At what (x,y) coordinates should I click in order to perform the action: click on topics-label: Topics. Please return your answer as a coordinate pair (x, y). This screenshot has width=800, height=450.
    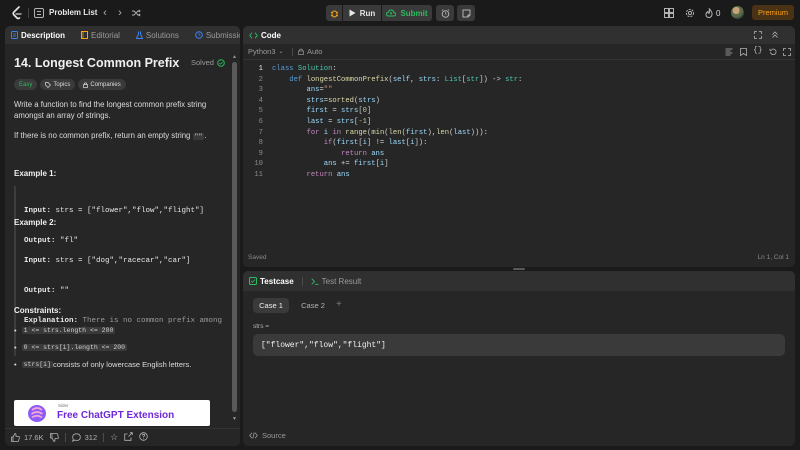
    Looking at the image, I should click on (62, 84).